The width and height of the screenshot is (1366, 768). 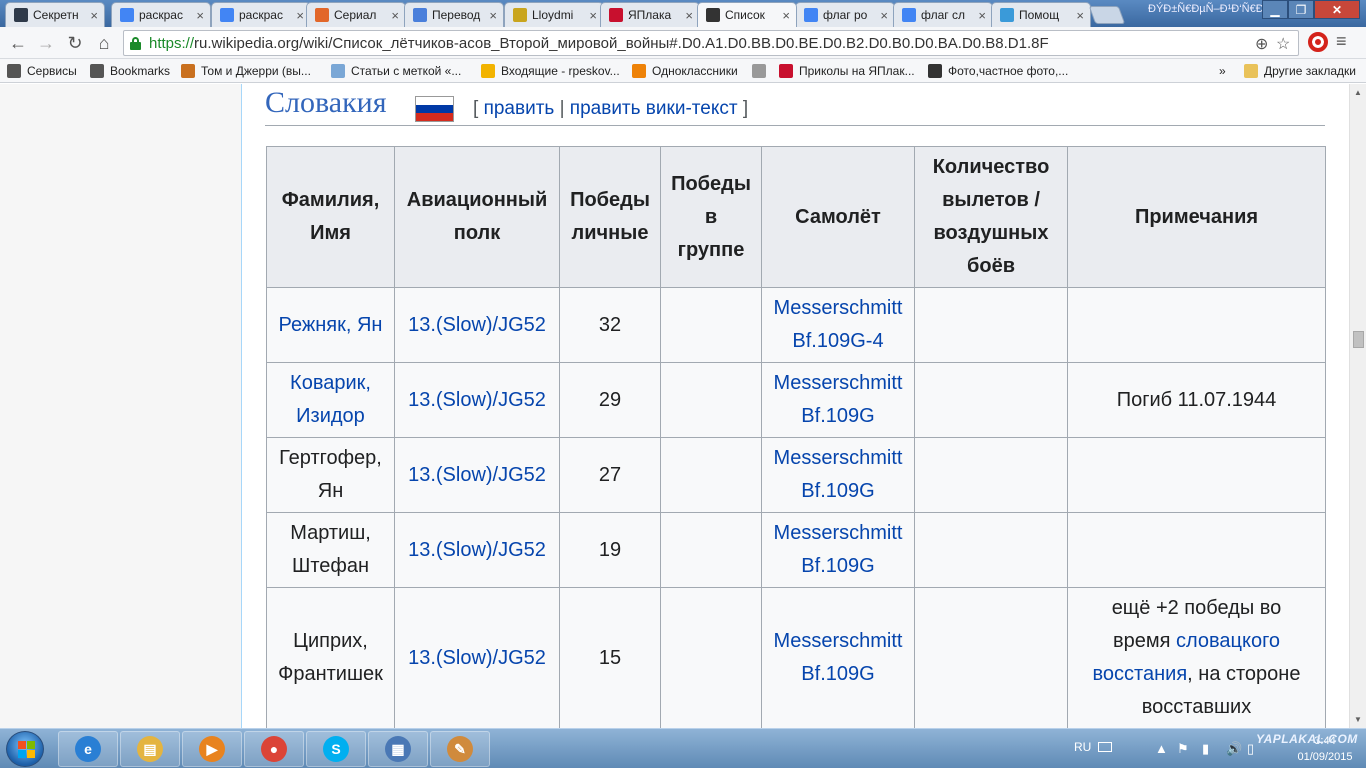 What do you see at coordinates (1161, 748) in the screenshot?
I see `show-hidden-icons-icon: ▲` at bounding box center [1161, 748].